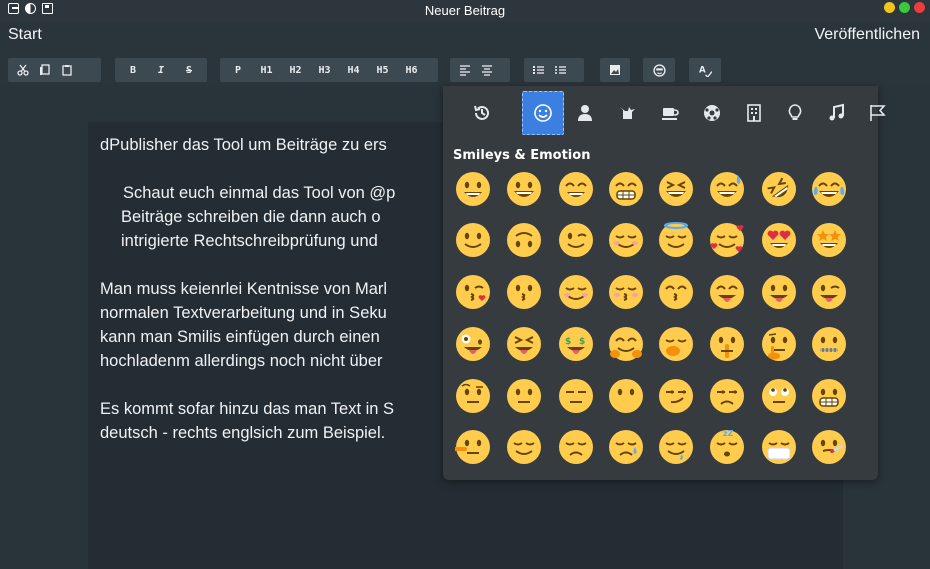  I want to click on bullet-list-icon, so click(560, 70).